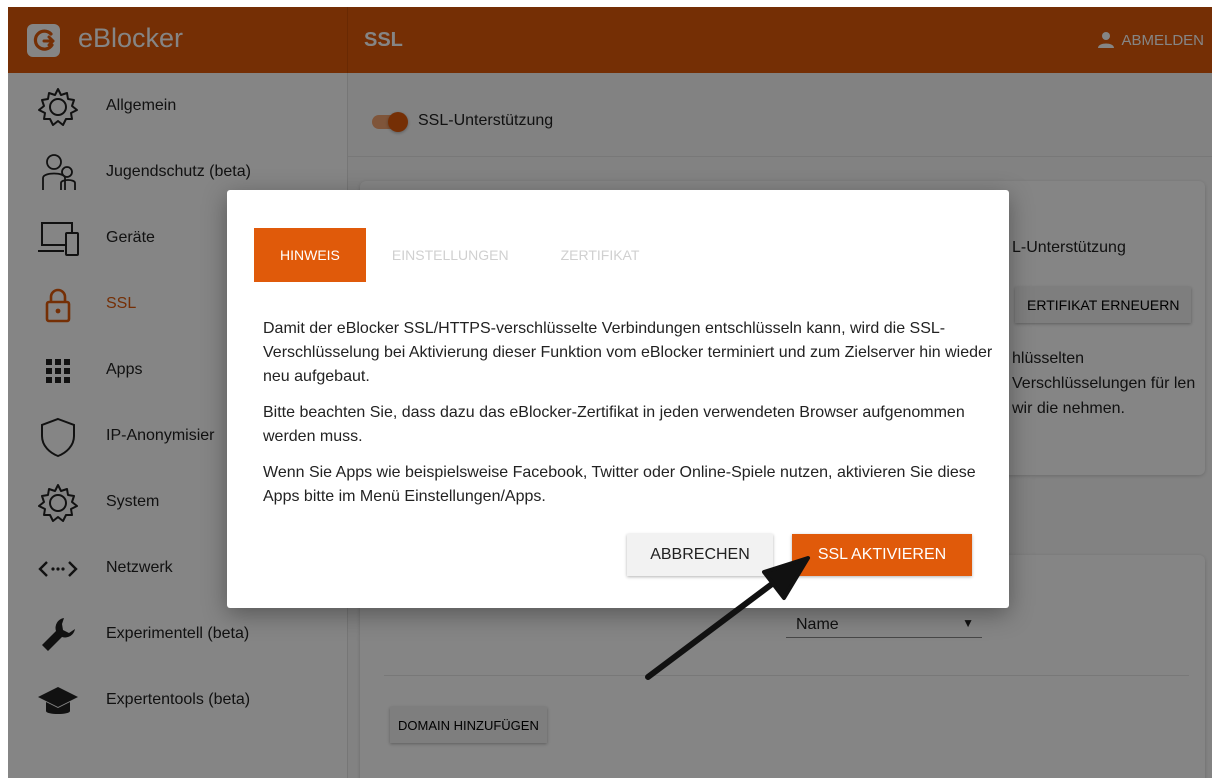 Image resolution: width=1212 pixels, height=778 pixels. What do you see at coordinates (450, 255) in the screenshot?
I see `tab-einstellungen: EINSTELLUNGEN` at bounding box center [450, 255].